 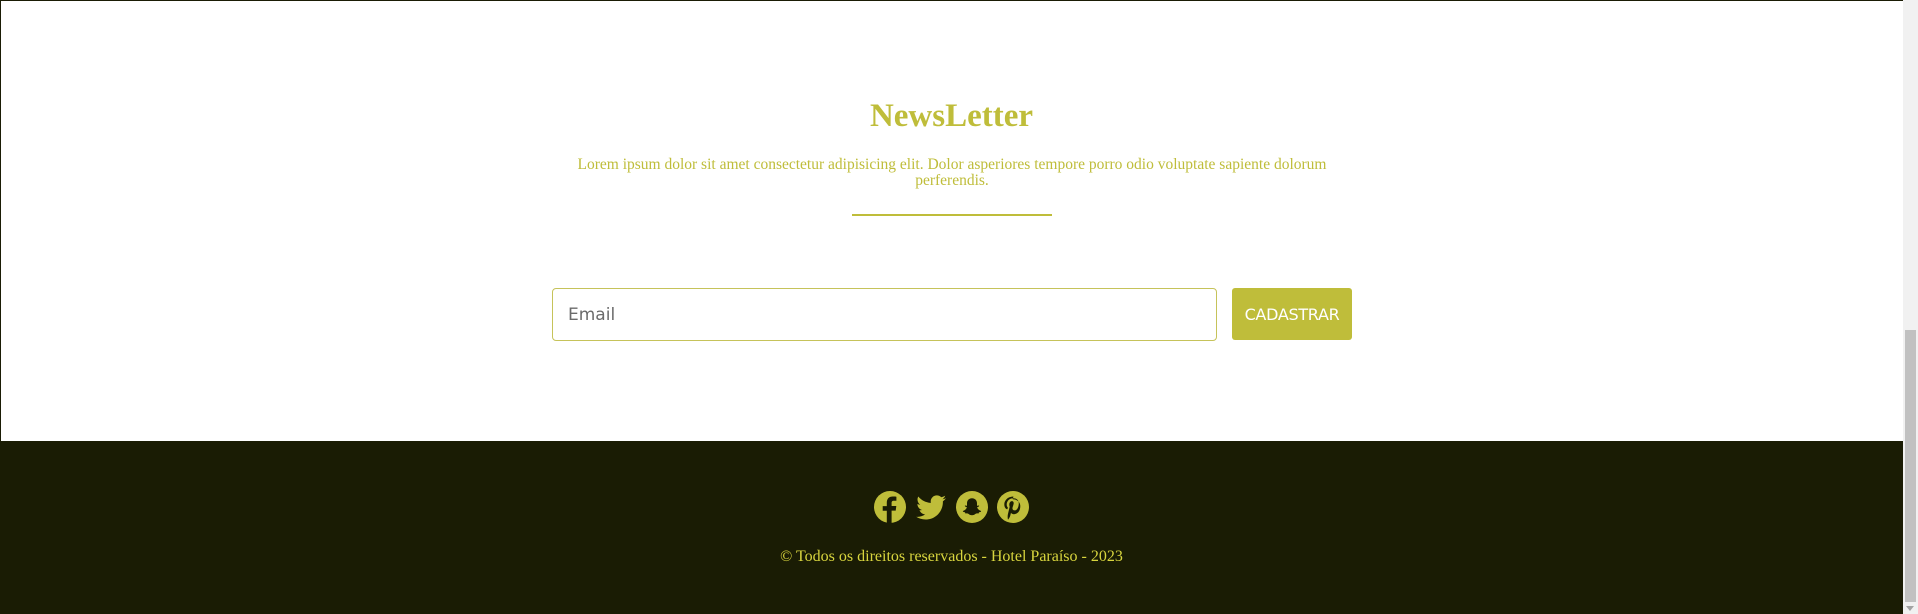 I want to click on newsletter-divider, so click(x=952, y=215).